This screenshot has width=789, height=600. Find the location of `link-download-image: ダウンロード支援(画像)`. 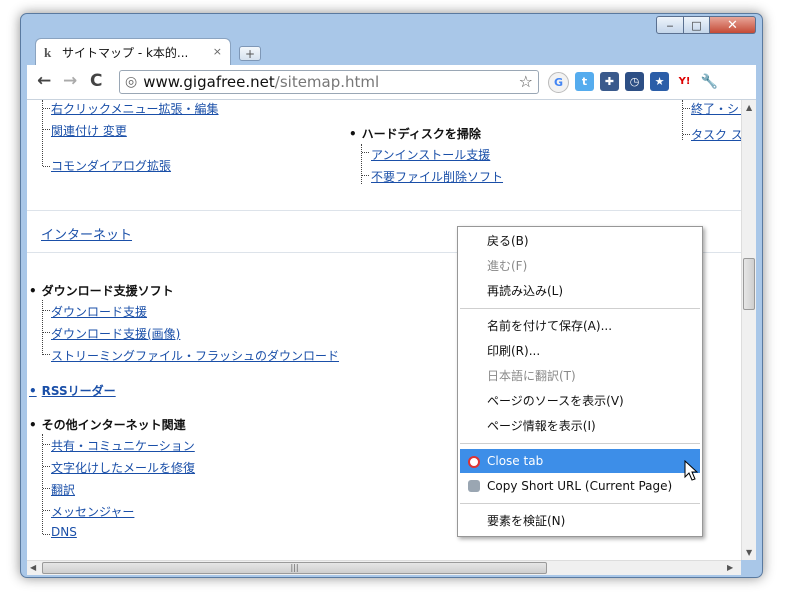

link-download-image: ダウンロード支援(画像) is located at coordinates (115, 333).